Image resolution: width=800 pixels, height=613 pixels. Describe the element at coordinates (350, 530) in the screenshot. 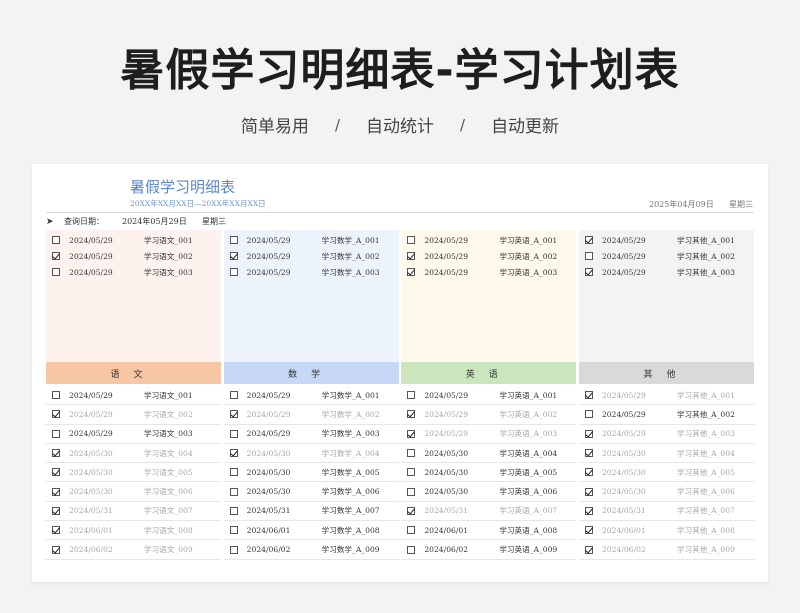

I see `task-name: 学习数学_A_008` at that location.